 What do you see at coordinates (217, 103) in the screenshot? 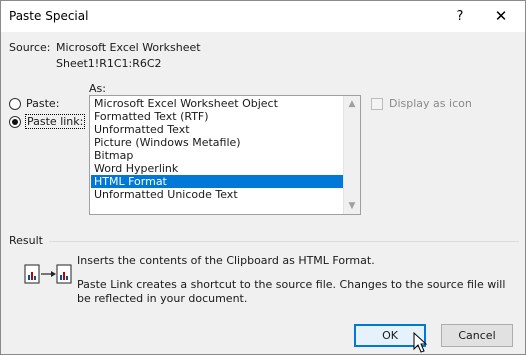
I see `format-item: Microsoft Excel Worksheet Object` at bounding box center [217, 103].